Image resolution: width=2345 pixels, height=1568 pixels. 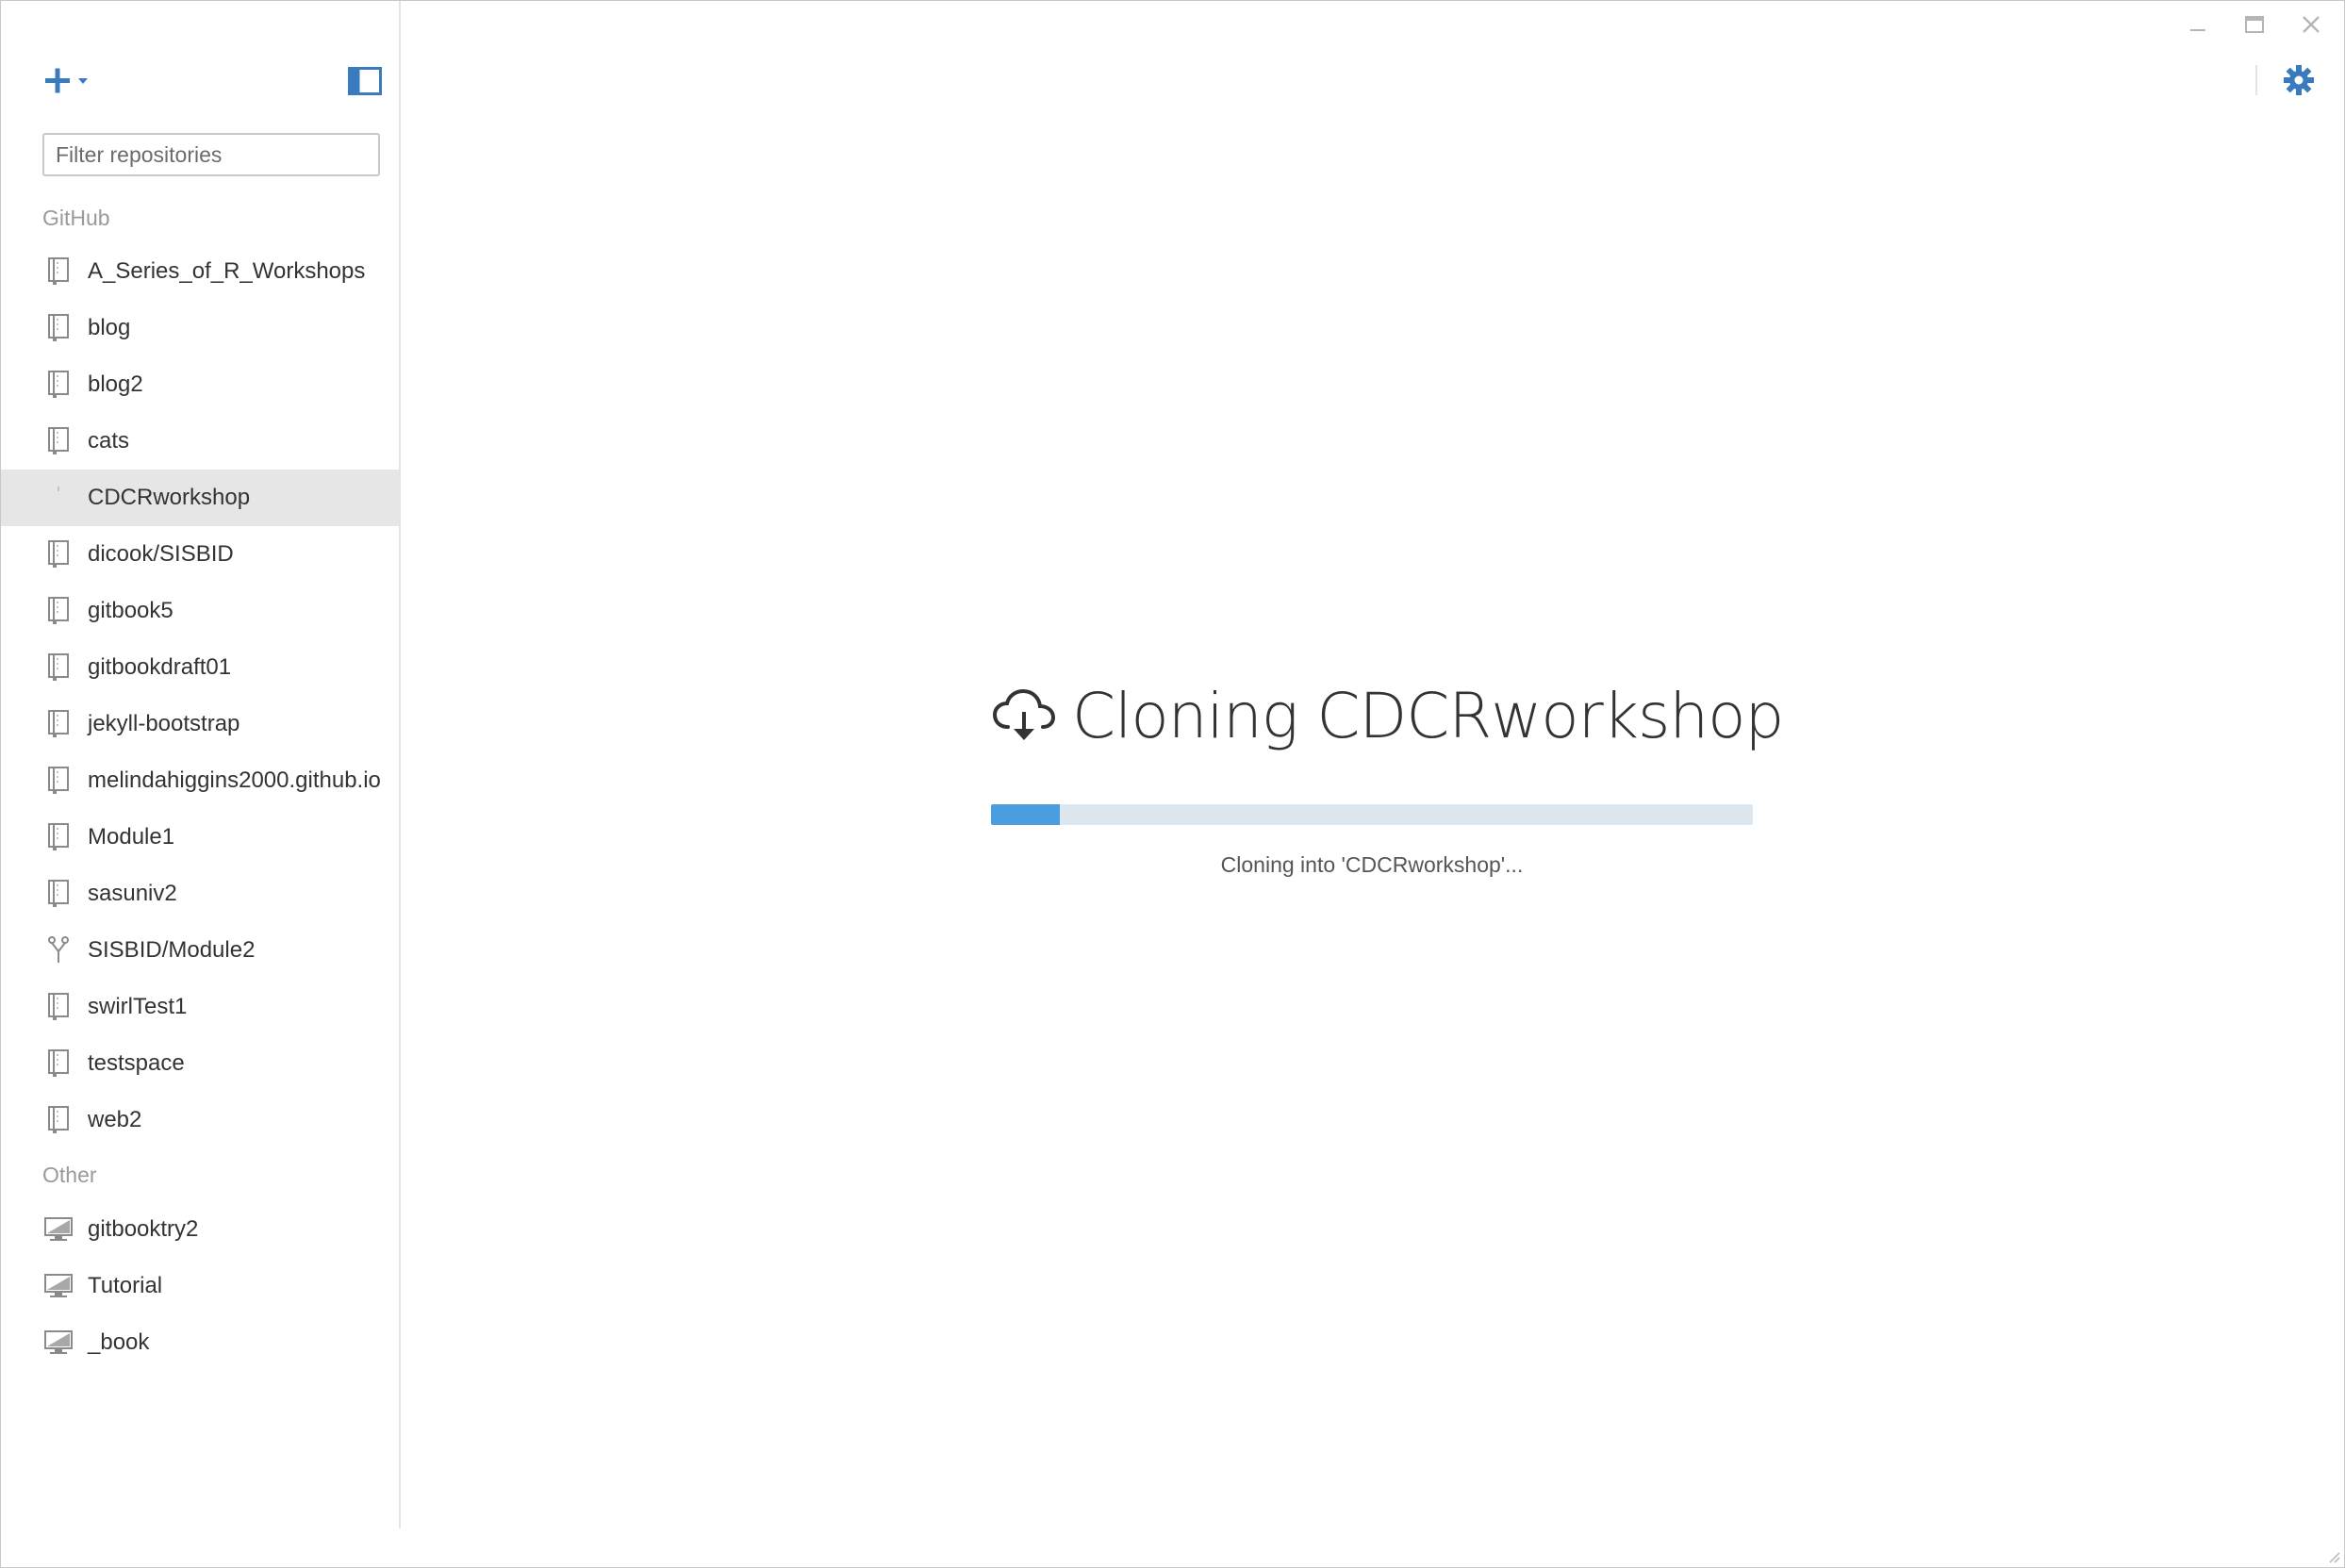 I want to click on cloud-download-icon, so click(x=1024, y=714).